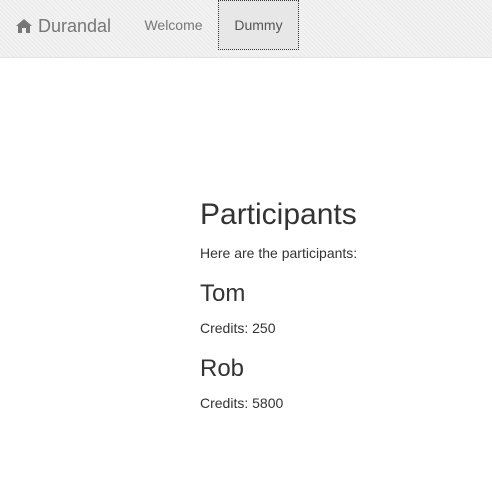 The image size is (492, 492). Describe the element at coordinates (278, 214) in the screenshot. I see `page-title: Participants` at that location.